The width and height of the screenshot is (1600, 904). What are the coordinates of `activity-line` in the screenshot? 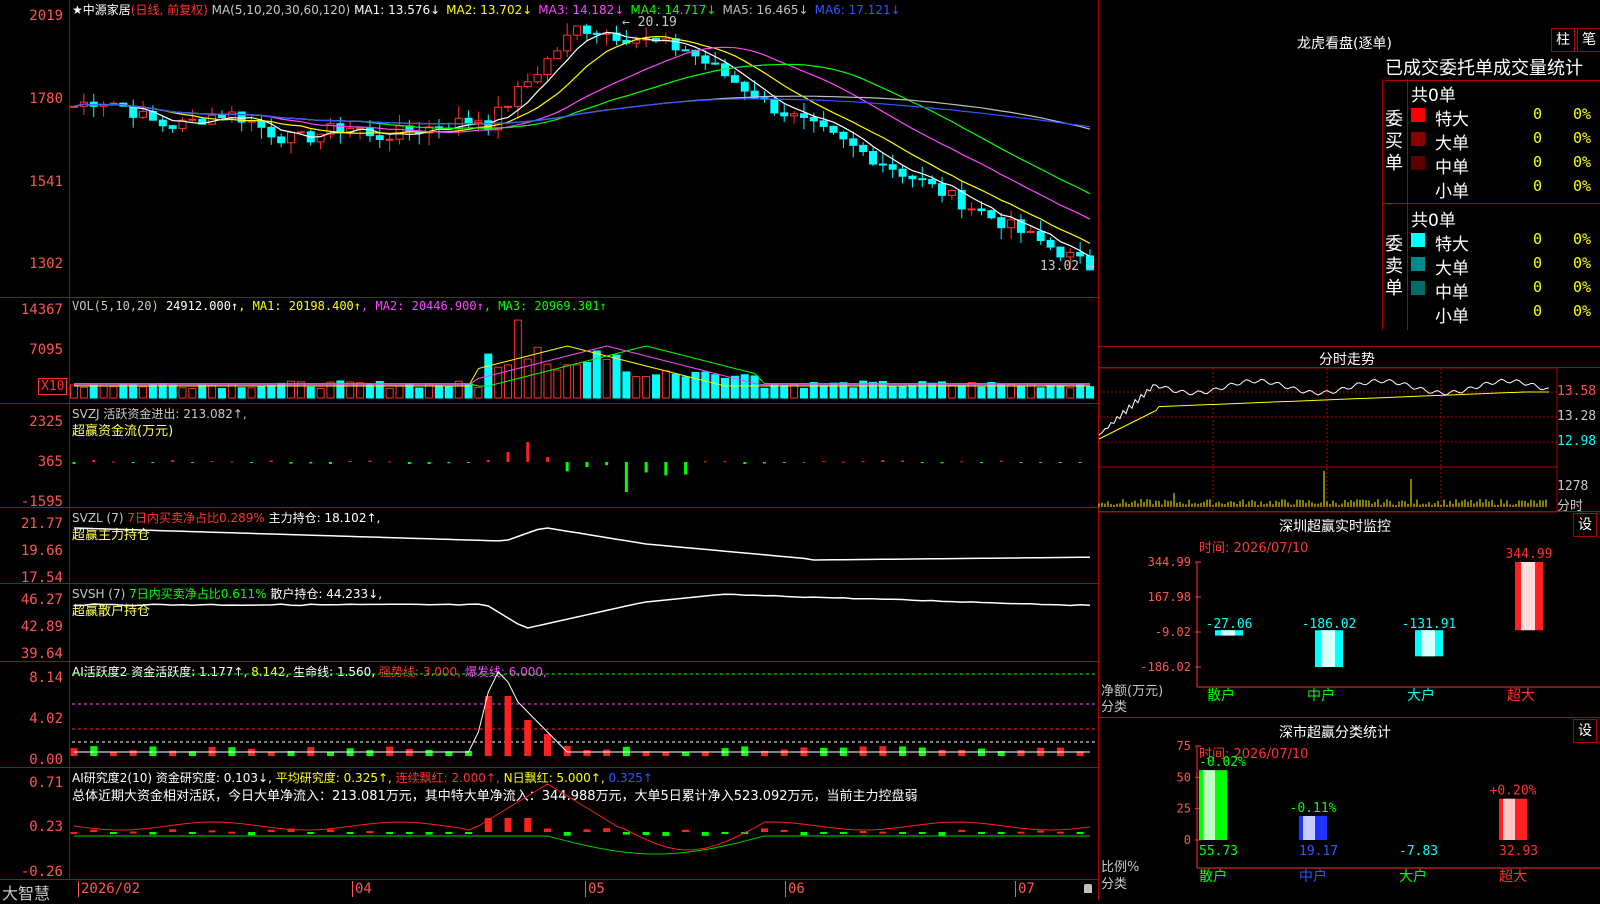 It's located at (582, 712).